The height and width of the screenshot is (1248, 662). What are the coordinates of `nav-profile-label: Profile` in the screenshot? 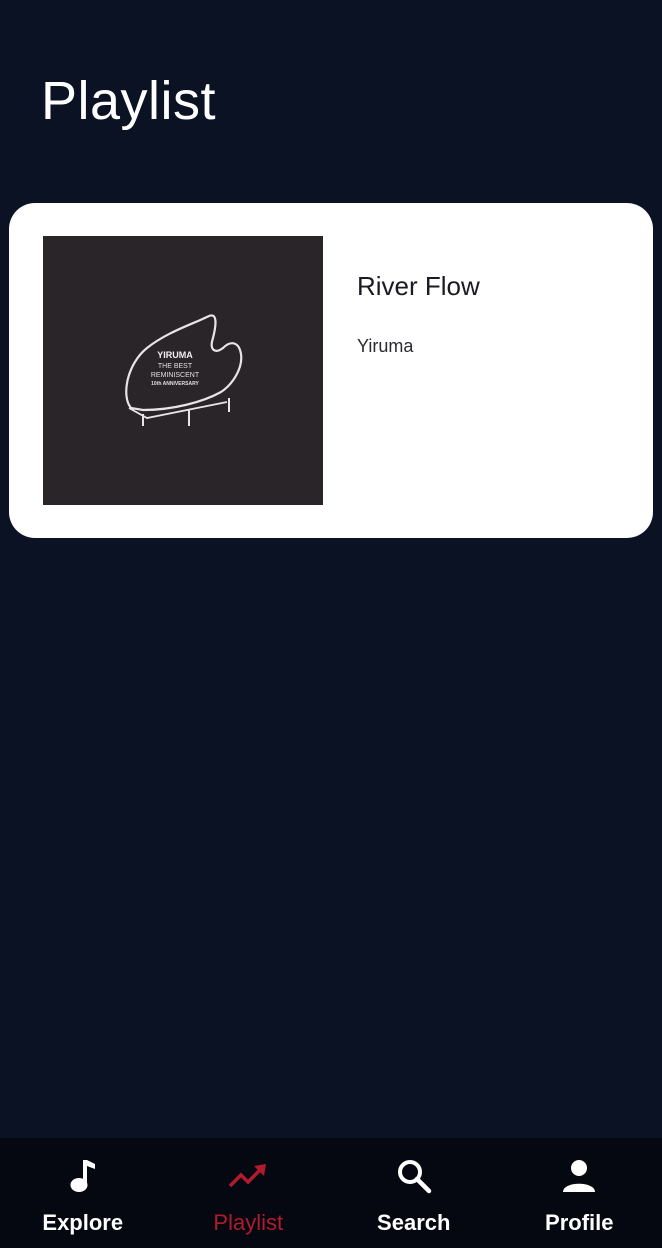 It's located at (579, 1222).